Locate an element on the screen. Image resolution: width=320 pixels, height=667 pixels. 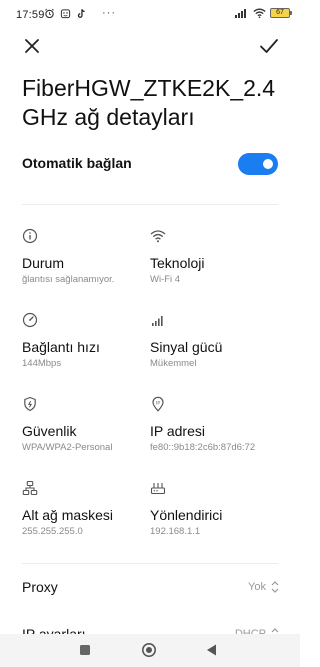
battery-icon: 67 is located at coordinates (281, 13).